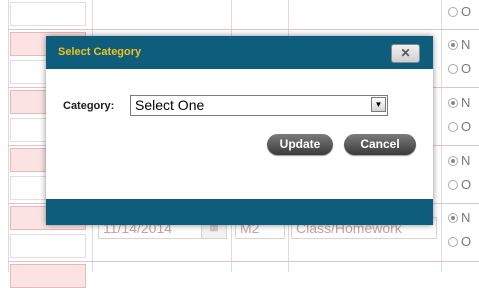 The image size is (479, 288). I want to click on dialog-footer, so click(239, 212).